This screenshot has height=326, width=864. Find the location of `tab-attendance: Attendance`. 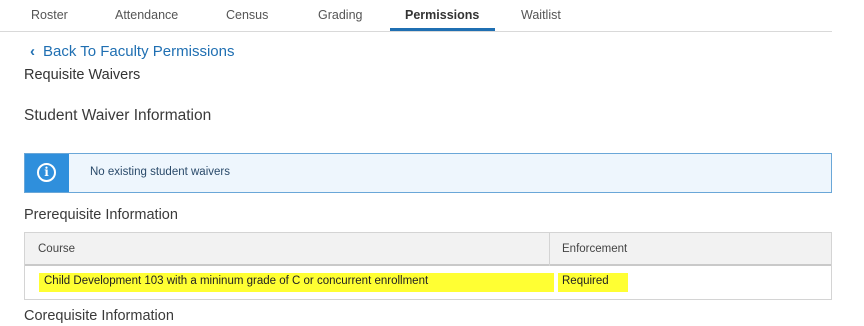

tab-attendance: Attendance is located at coordinates (146, 15).